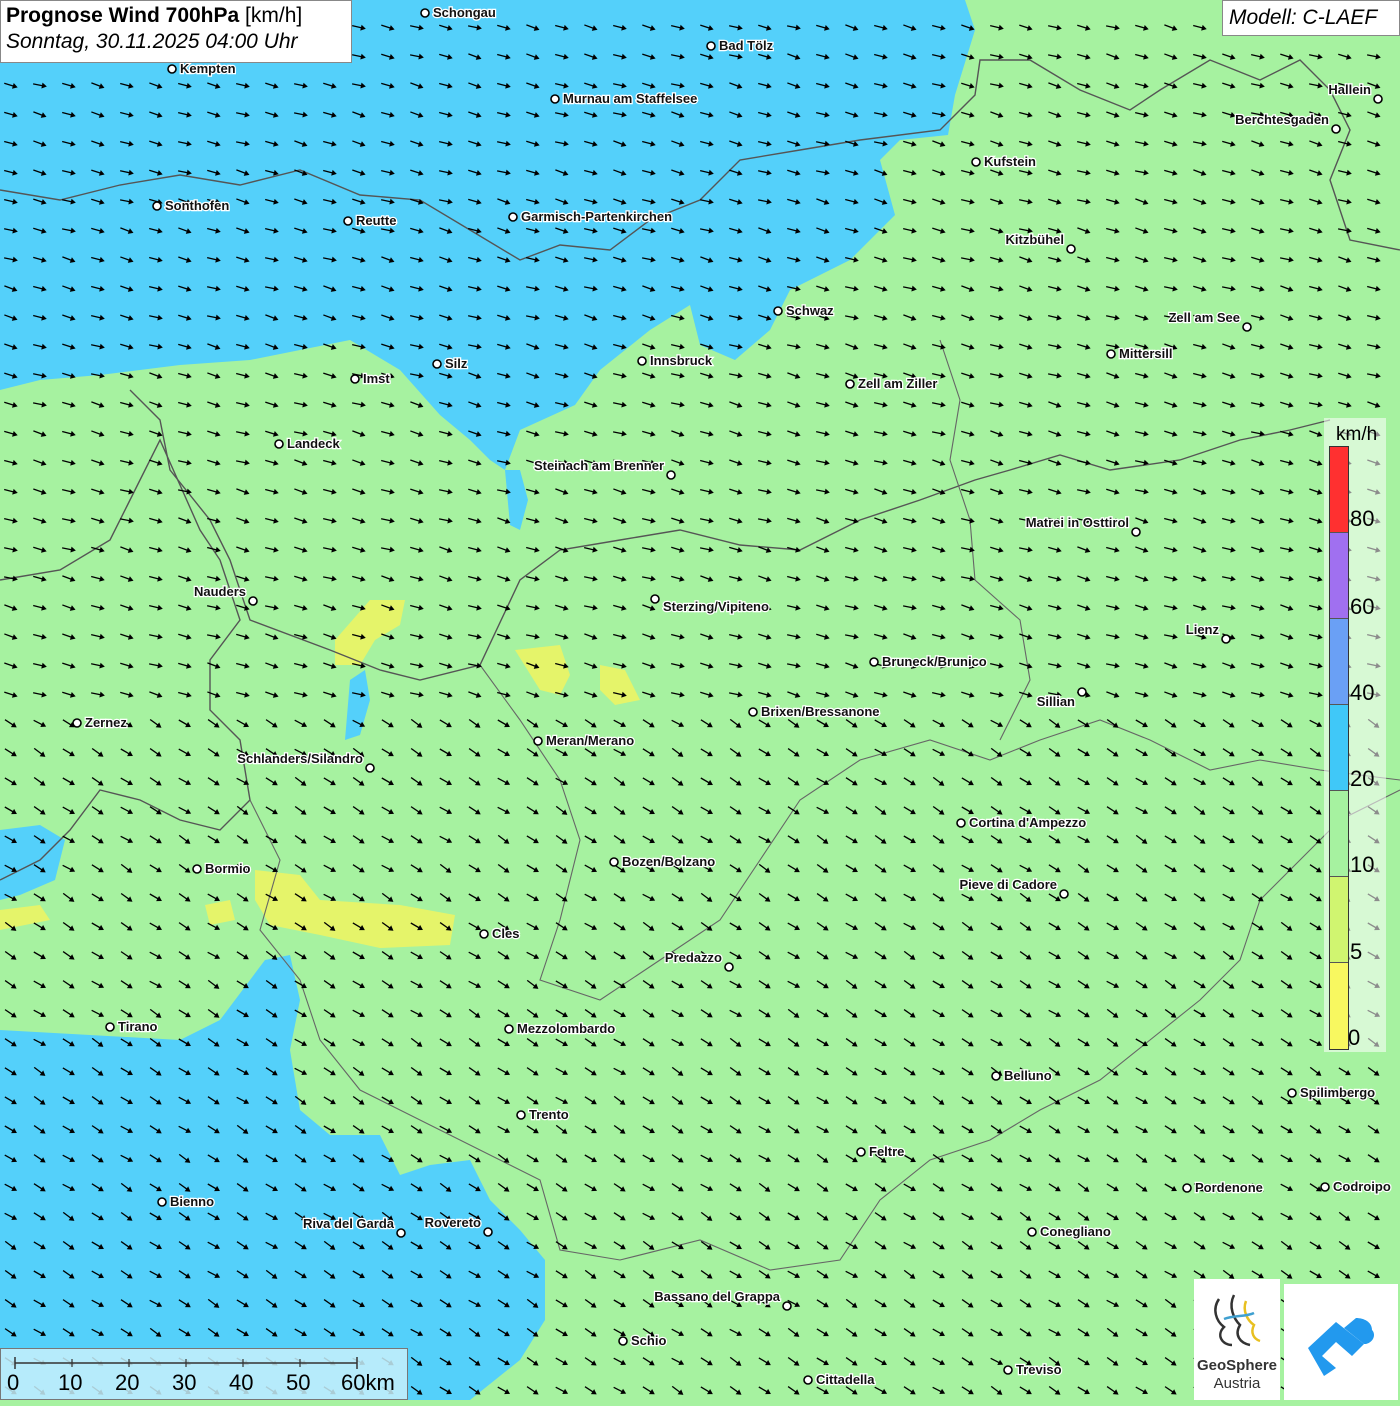 The width and height of the screenshot is (1400, 1406). Describe the element at coordinates (208, 68) in the screenshot. I see `city-label: Kempten` at that location.